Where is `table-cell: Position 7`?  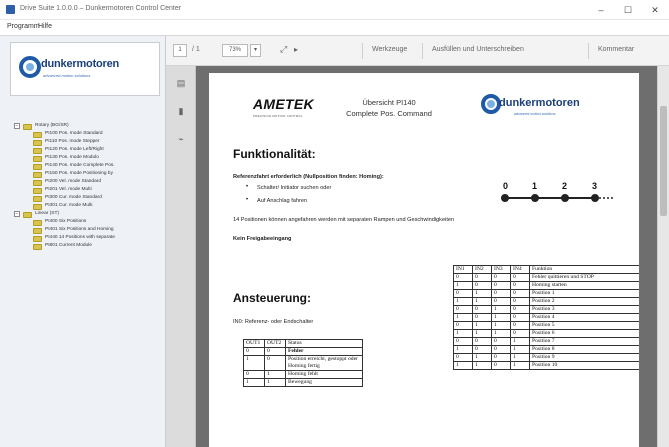 table-cell: Position 7 is located at coordinates (584, 341).